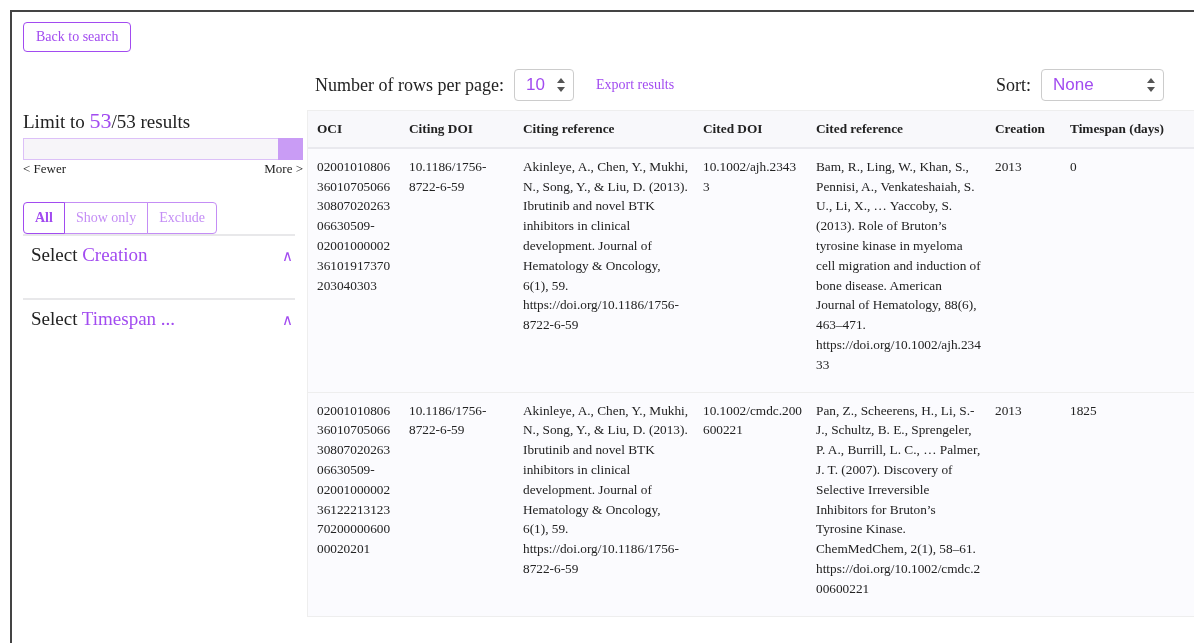 The width and height of the screenshot is (1194, 643). I want to click on dropdown-field: 10, so click(543, 85).